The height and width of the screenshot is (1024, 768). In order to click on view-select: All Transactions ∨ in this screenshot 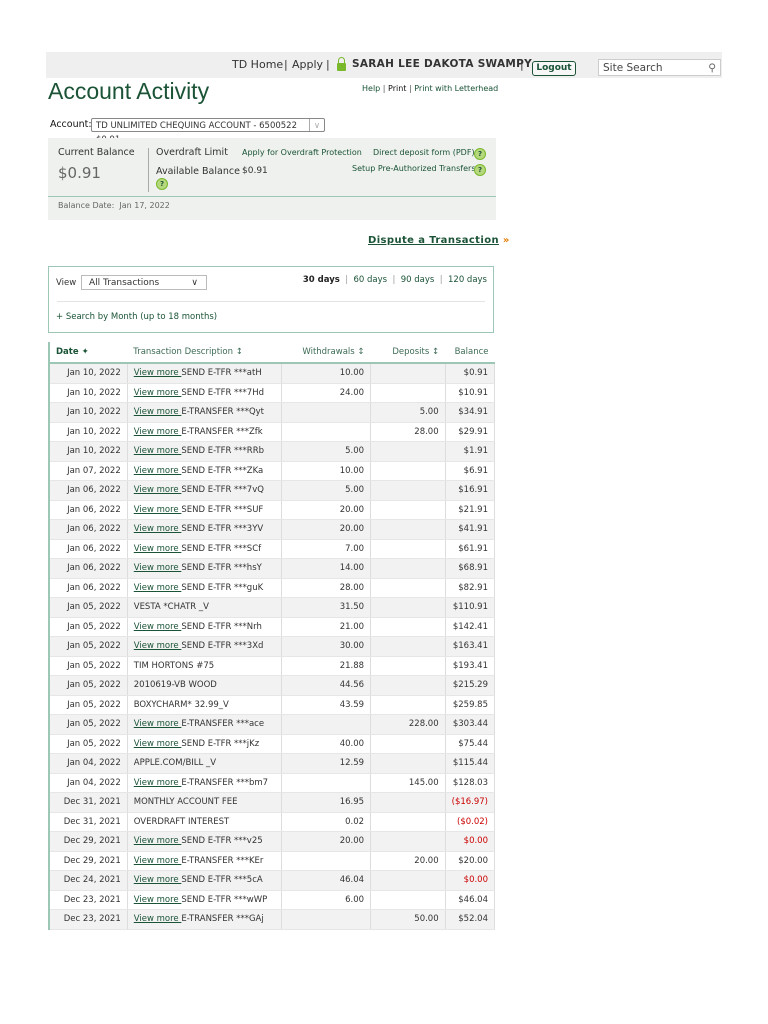, I will do `click(144, 282)`.